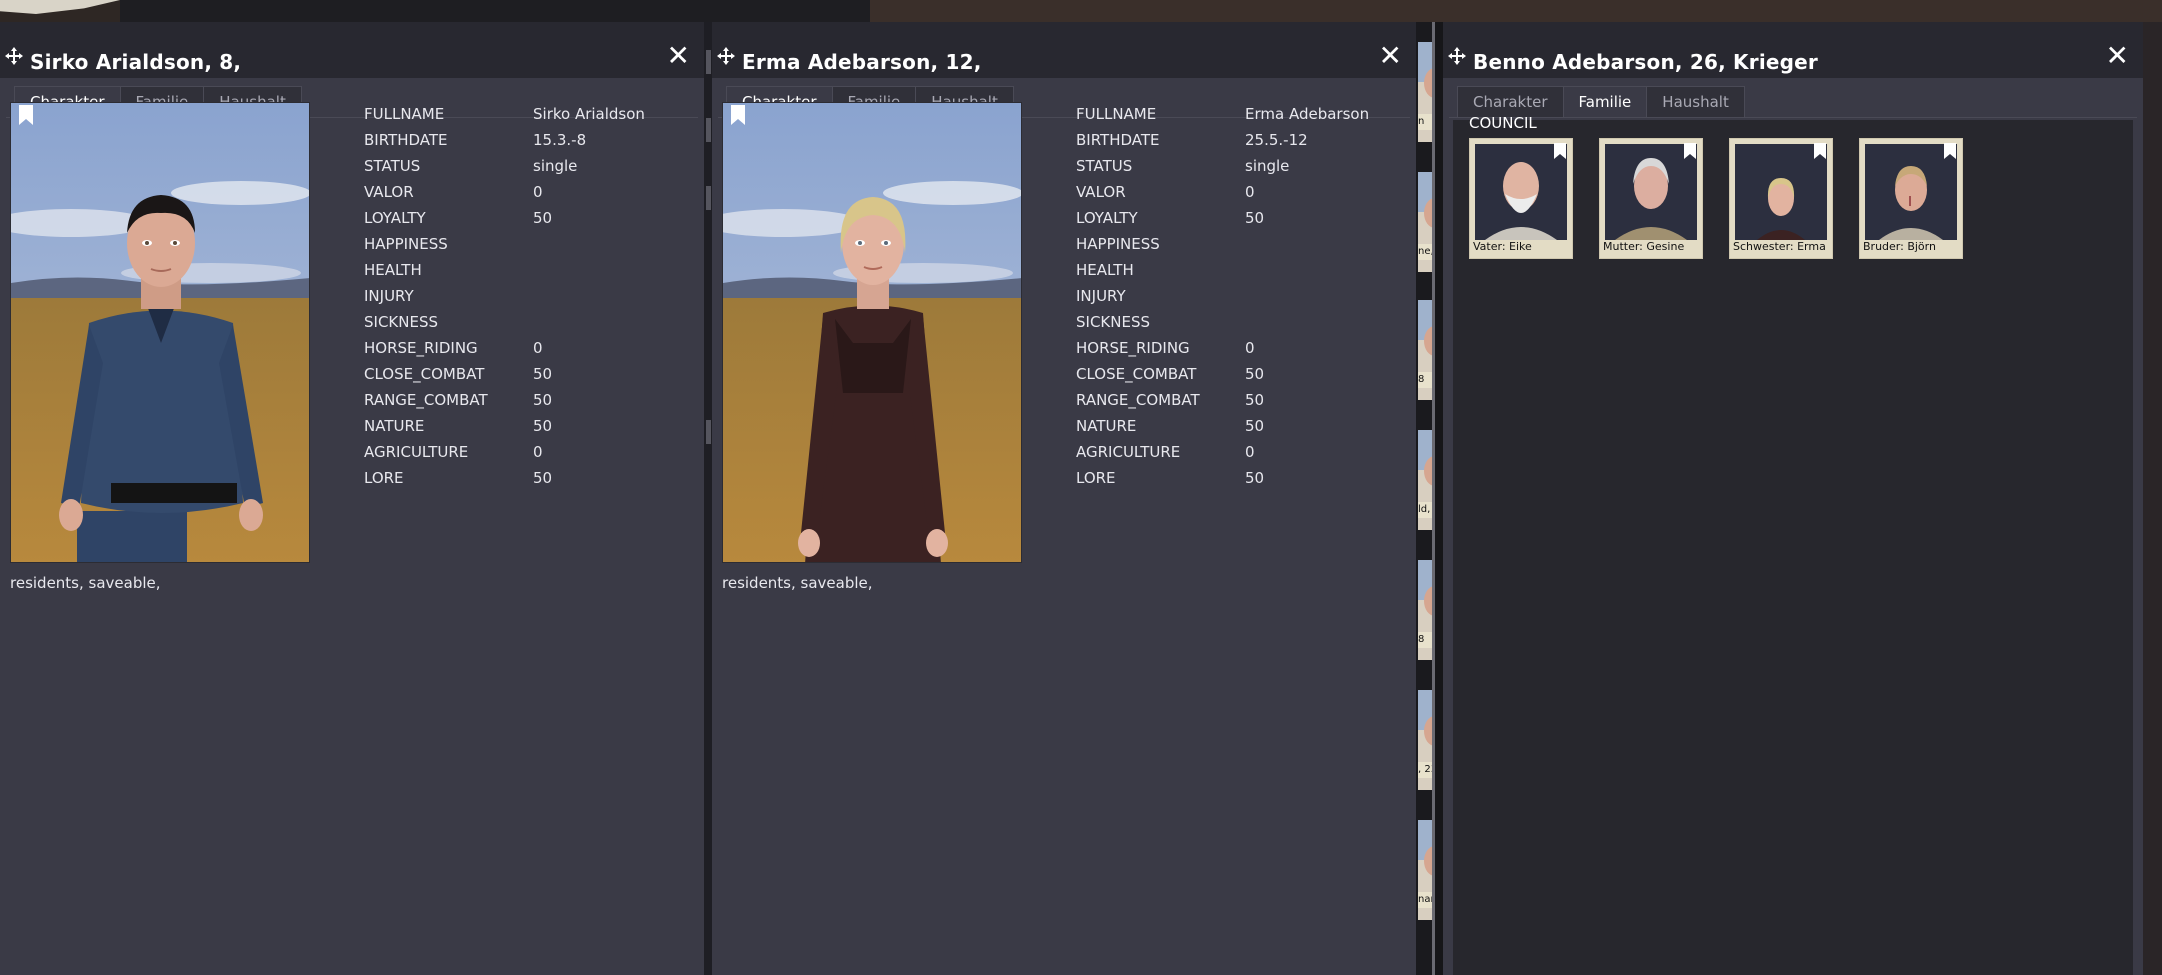 This screenshot has height=975, width=2162. I want to click on paper-scrap, so click(60, 7).